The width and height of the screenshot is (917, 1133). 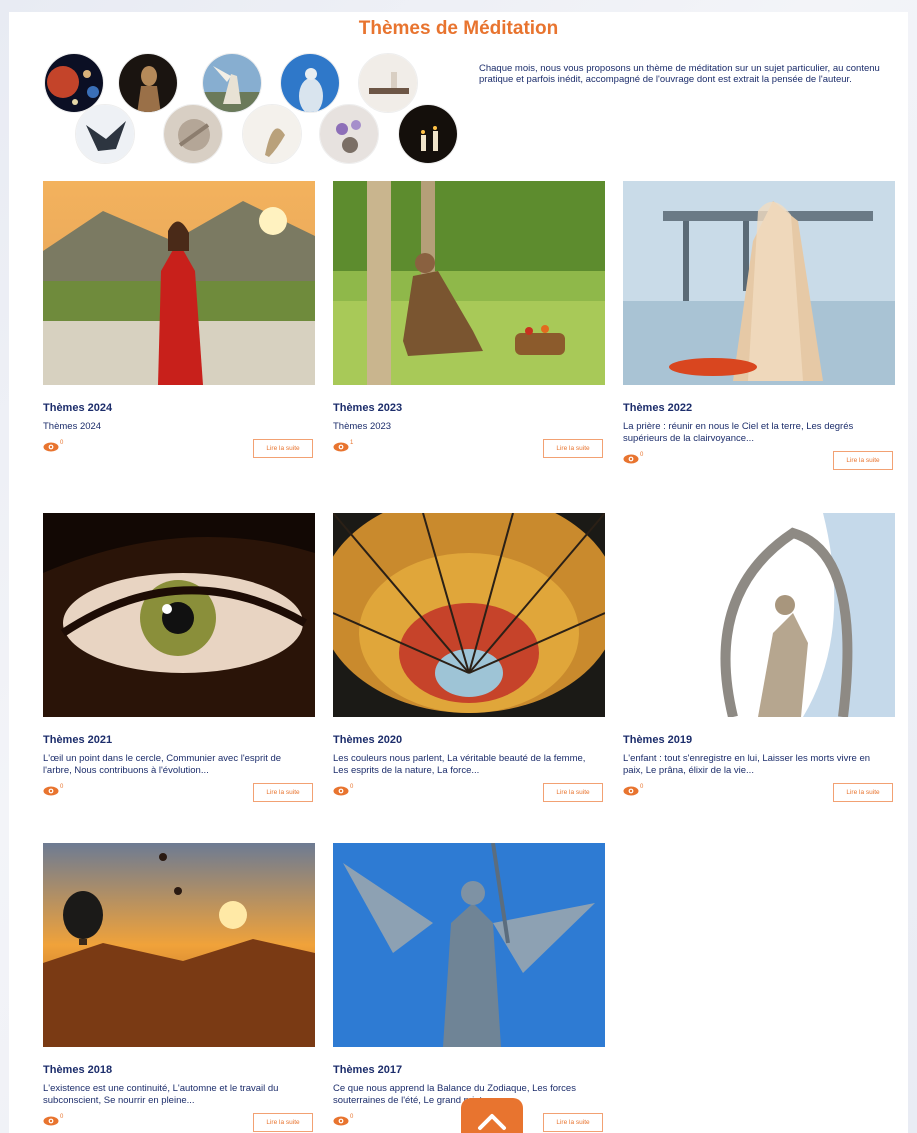 I want to click on planets-image, so click(x=74, y=83).